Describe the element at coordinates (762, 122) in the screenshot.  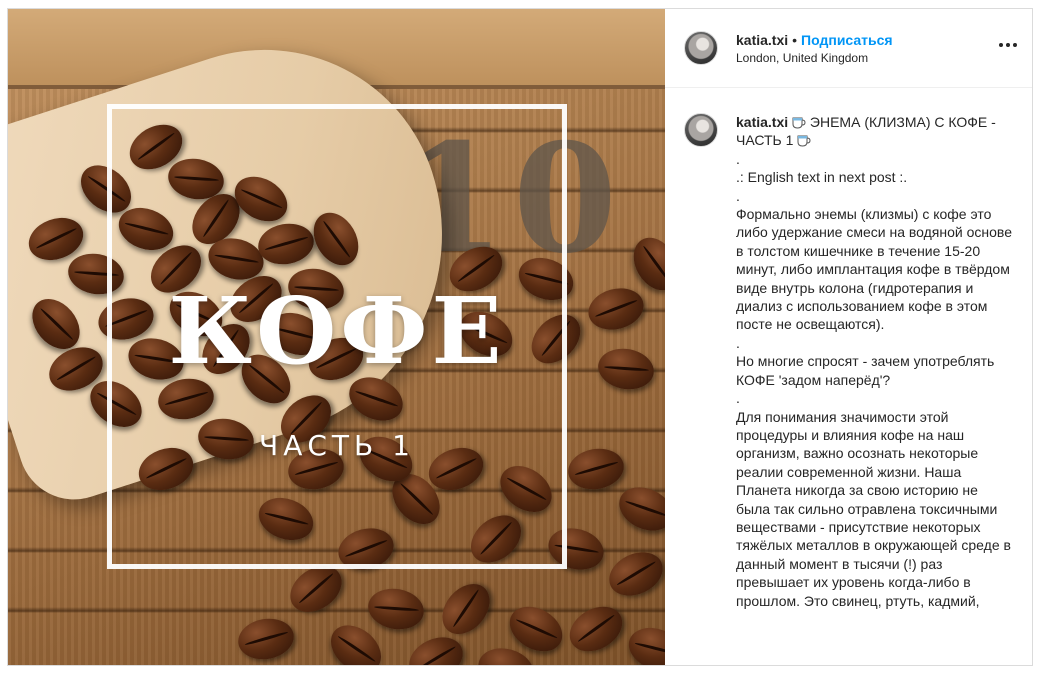
I see `caption-username-link: katia.txi` at that location.